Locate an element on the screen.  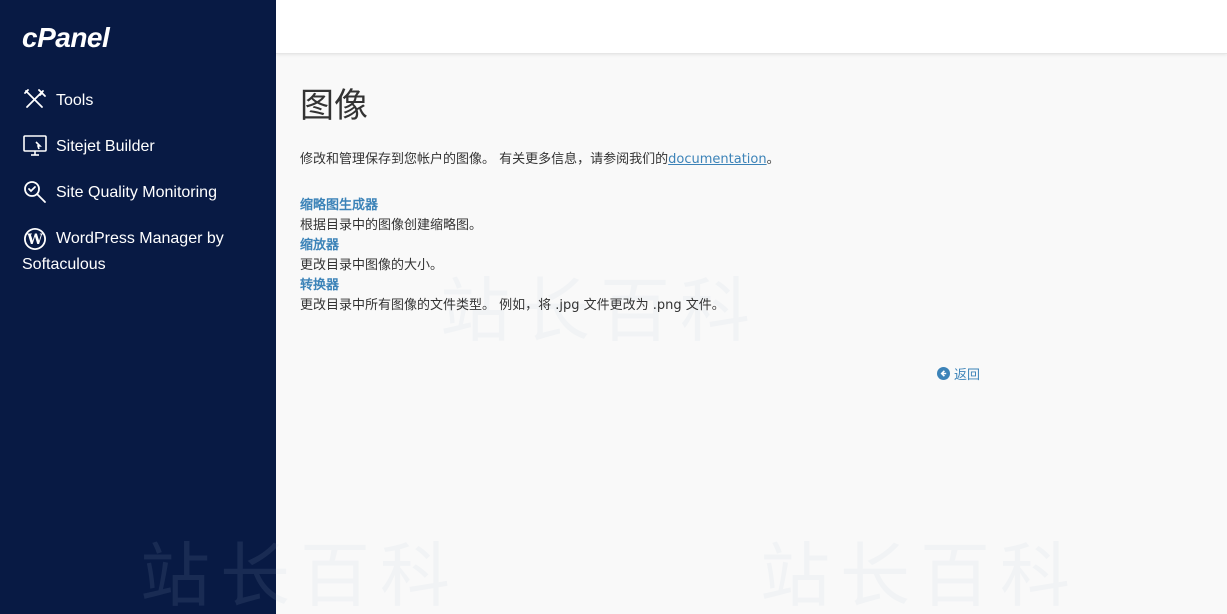
documentation-link: documentation is located at coordinates (717, 159).